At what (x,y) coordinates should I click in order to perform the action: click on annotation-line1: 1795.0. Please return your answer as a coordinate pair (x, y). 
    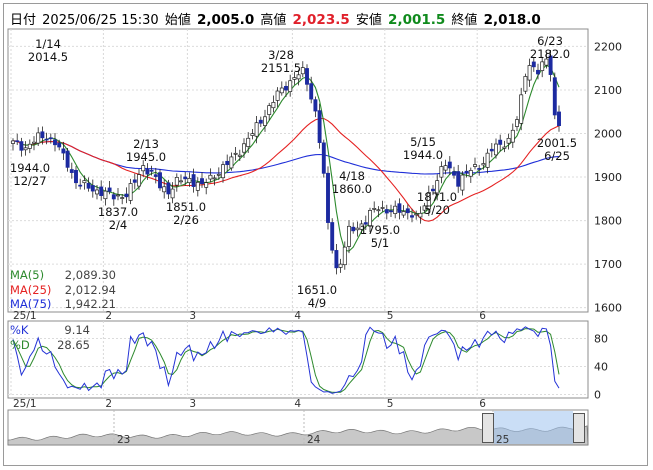
    Looking at the image, I should click on (380, 230).